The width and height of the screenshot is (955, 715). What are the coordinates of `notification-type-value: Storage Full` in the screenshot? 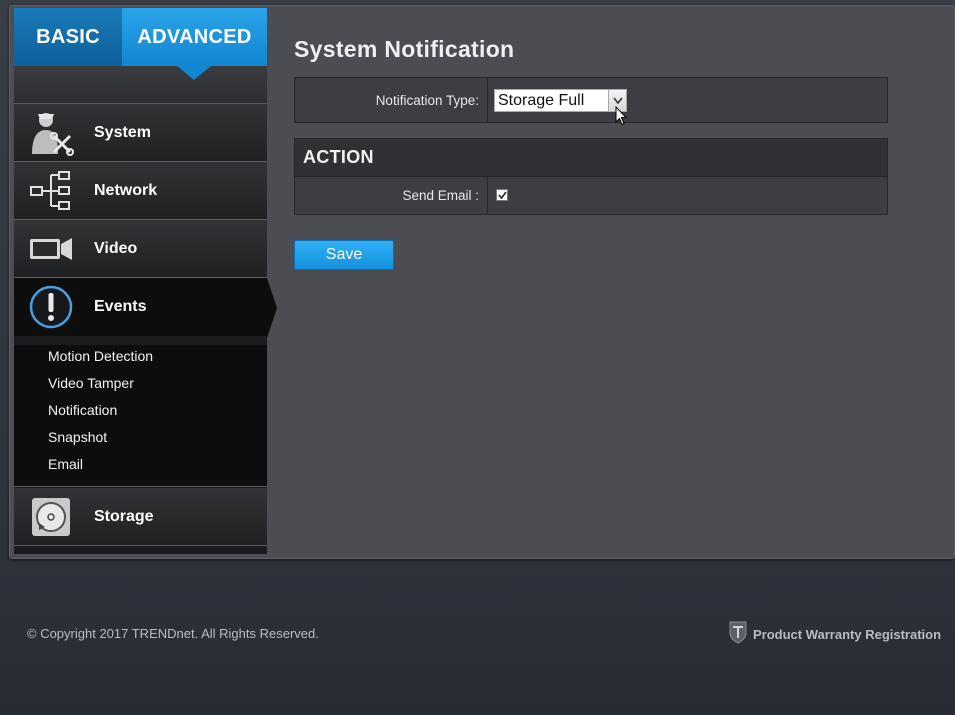 It's located at (541, 100).